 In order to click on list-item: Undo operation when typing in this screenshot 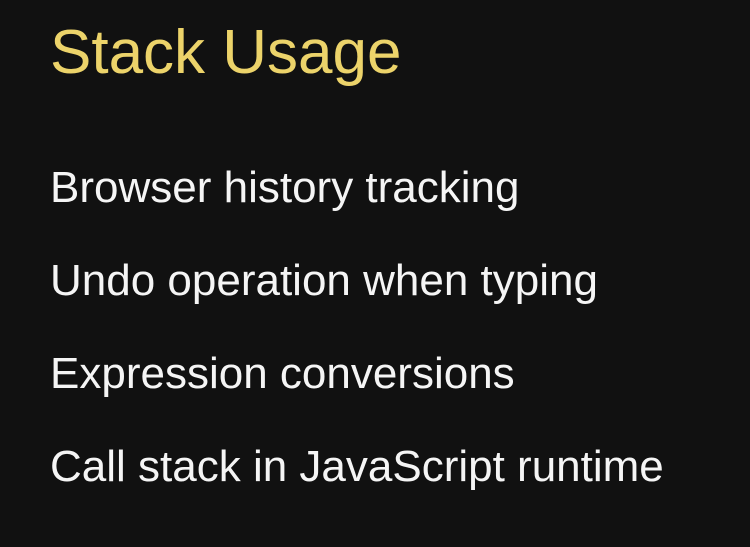, I will do `click(324, 280)`.